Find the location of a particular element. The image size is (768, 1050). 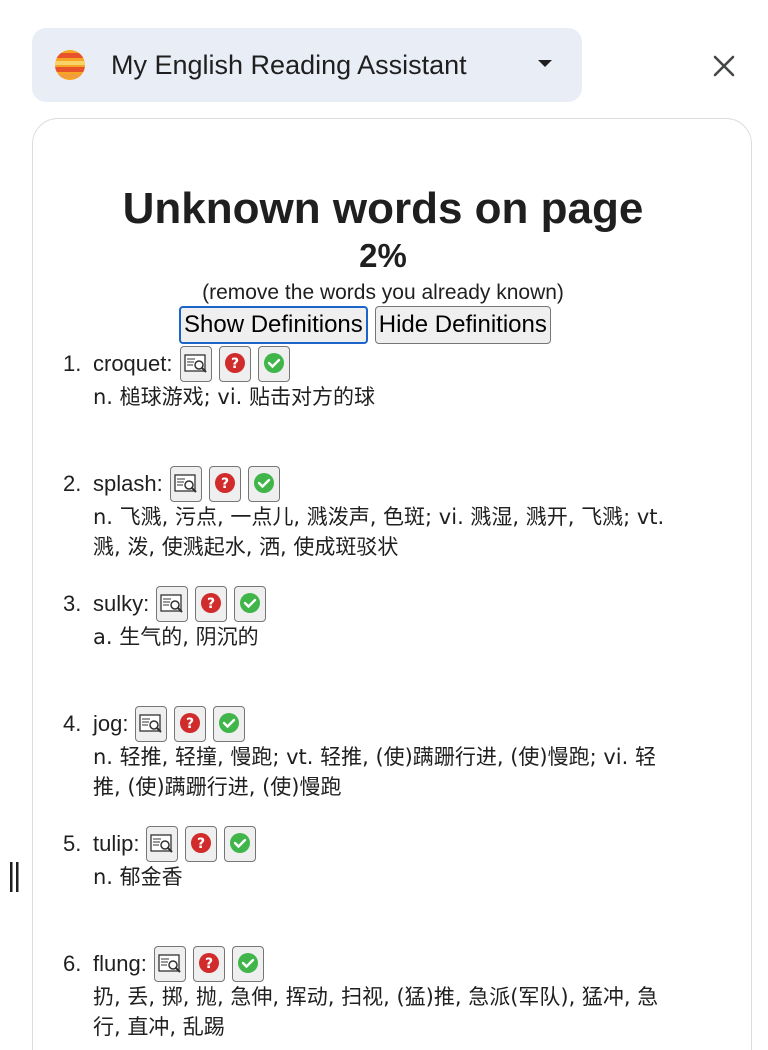

list-item: 3. sulky: ? a. 生气的, 阴沉的 is located at coordinates (373, 619).